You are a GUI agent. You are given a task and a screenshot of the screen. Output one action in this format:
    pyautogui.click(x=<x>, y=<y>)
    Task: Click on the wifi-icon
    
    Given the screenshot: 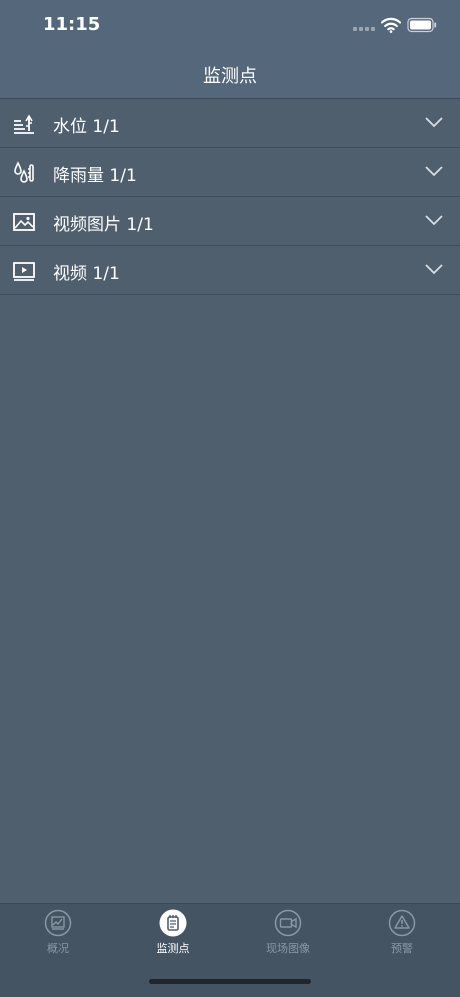 What is the action you would take?
    pyautogui.click(x=391, y=25)
    